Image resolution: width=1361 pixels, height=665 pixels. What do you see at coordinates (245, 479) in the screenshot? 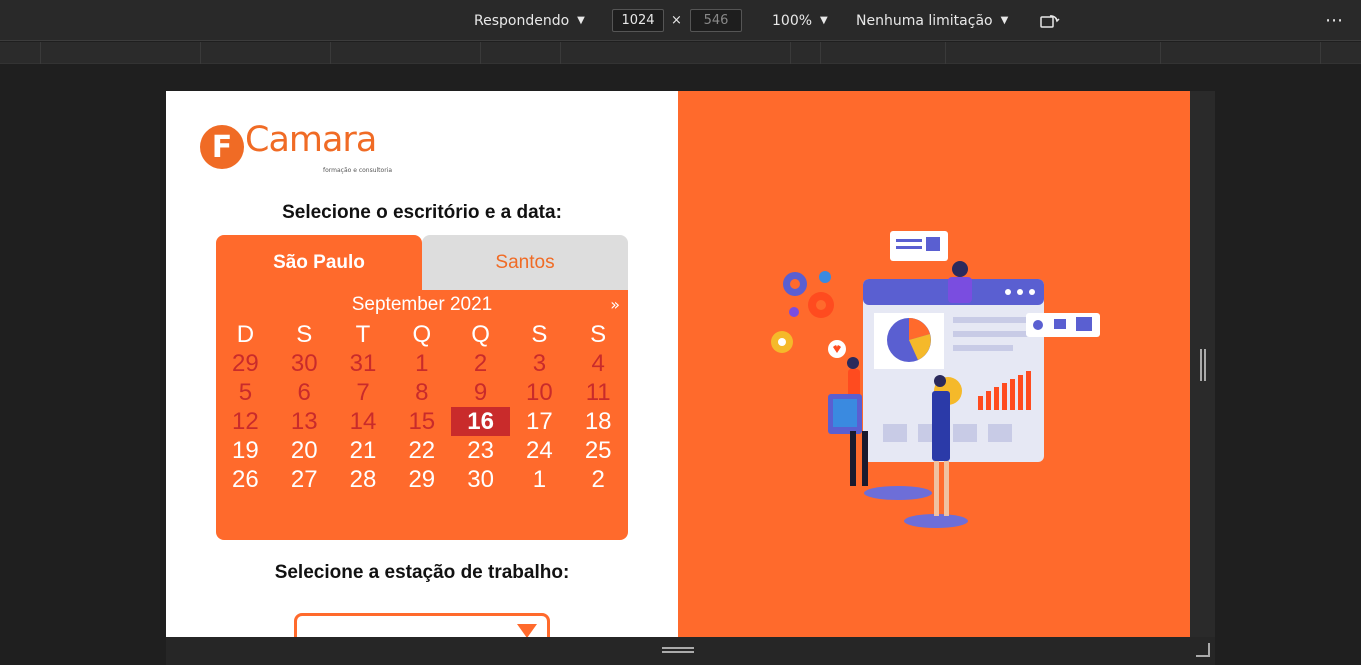
I see `calendar-day: 26` at bounding box center [245, 479].